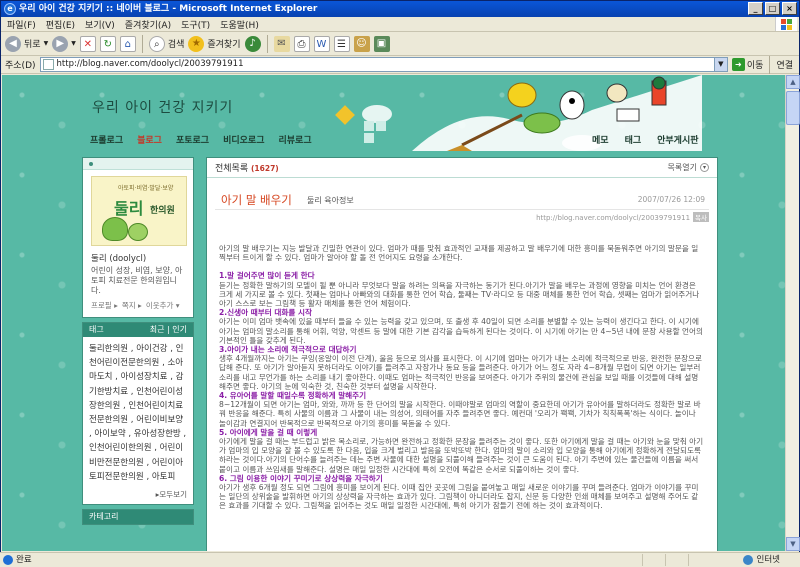 This screenshot has width=800, height=567. What do you see at coordinates (786, 24) in the screenshot?
I see `windows-logo-icon` at bounding box center [786, 24].